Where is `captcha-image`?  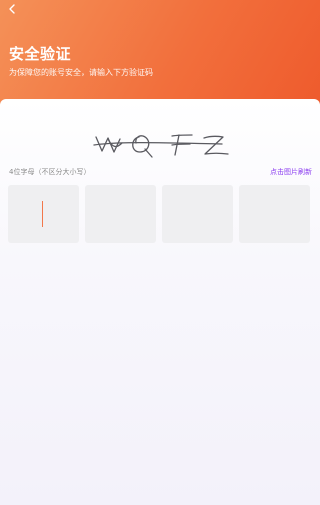
captcha-image is located at coordinates (160, 143).